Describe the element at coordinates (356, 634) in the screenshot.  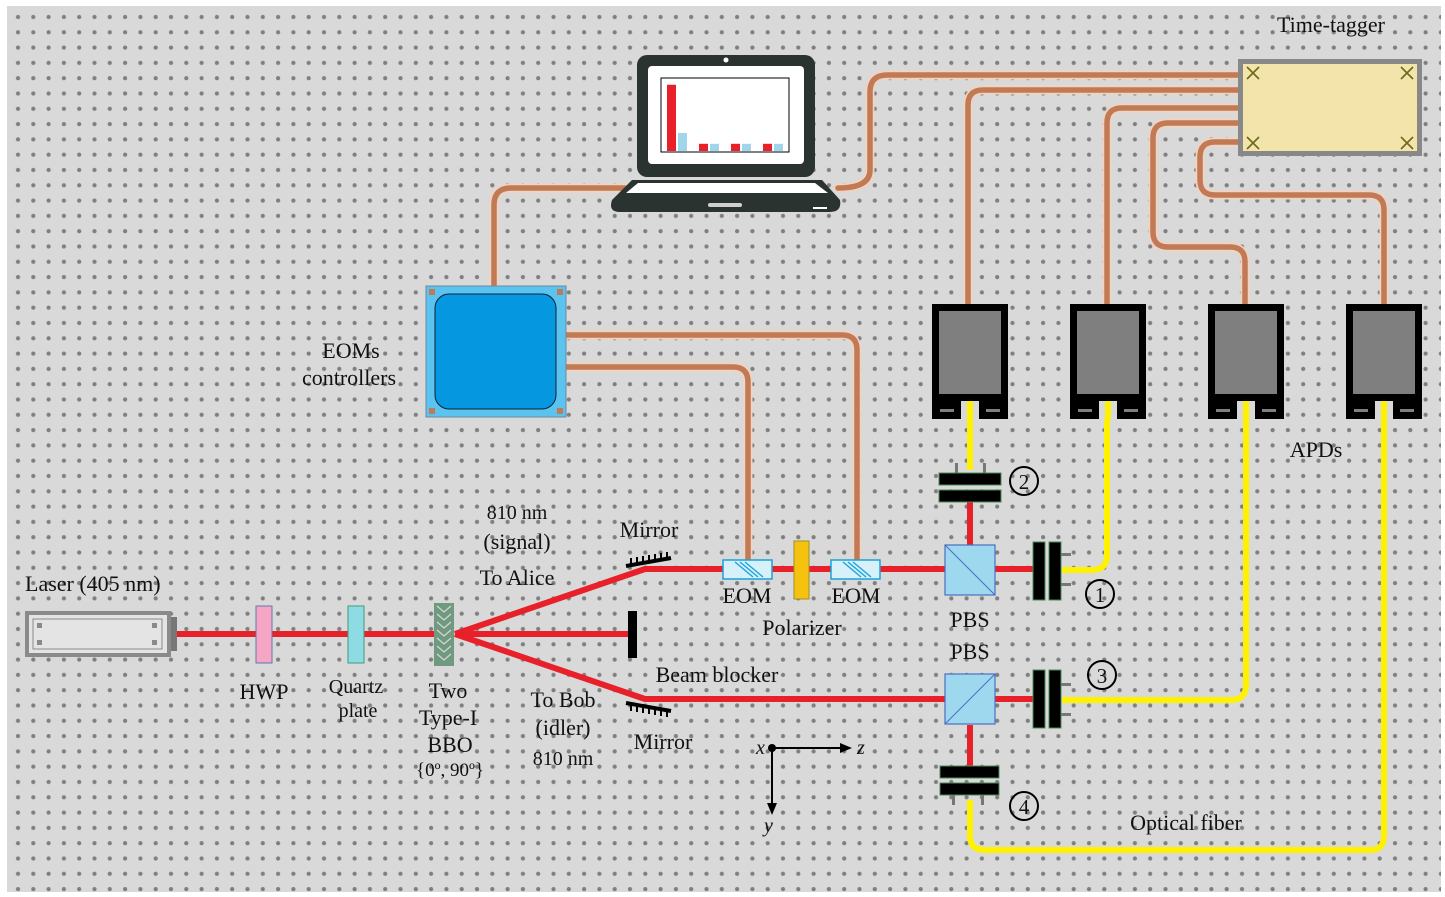
I see `quartz-plate` at that location.